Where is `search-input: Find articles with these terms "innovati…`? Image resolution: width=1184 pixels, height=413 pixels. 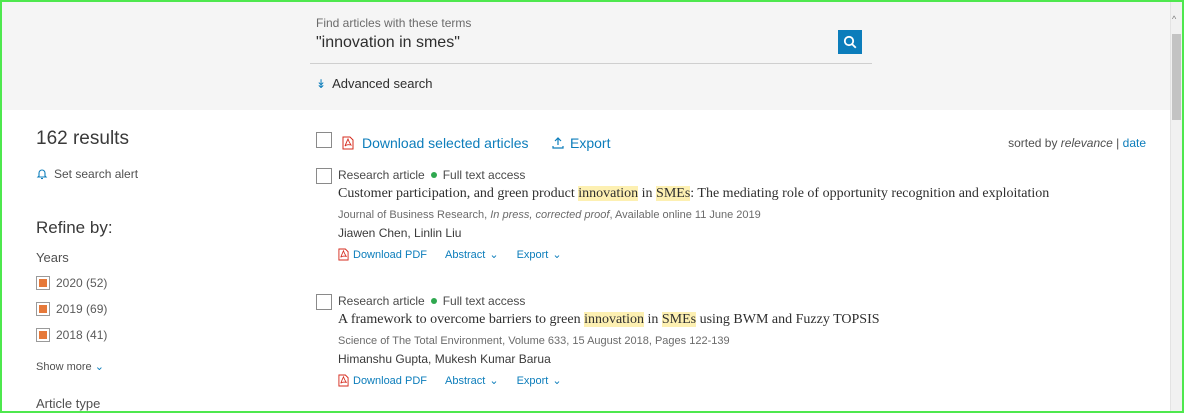 search-input: Find articles with these terms "innovati… is located at coordinates (591, 36).